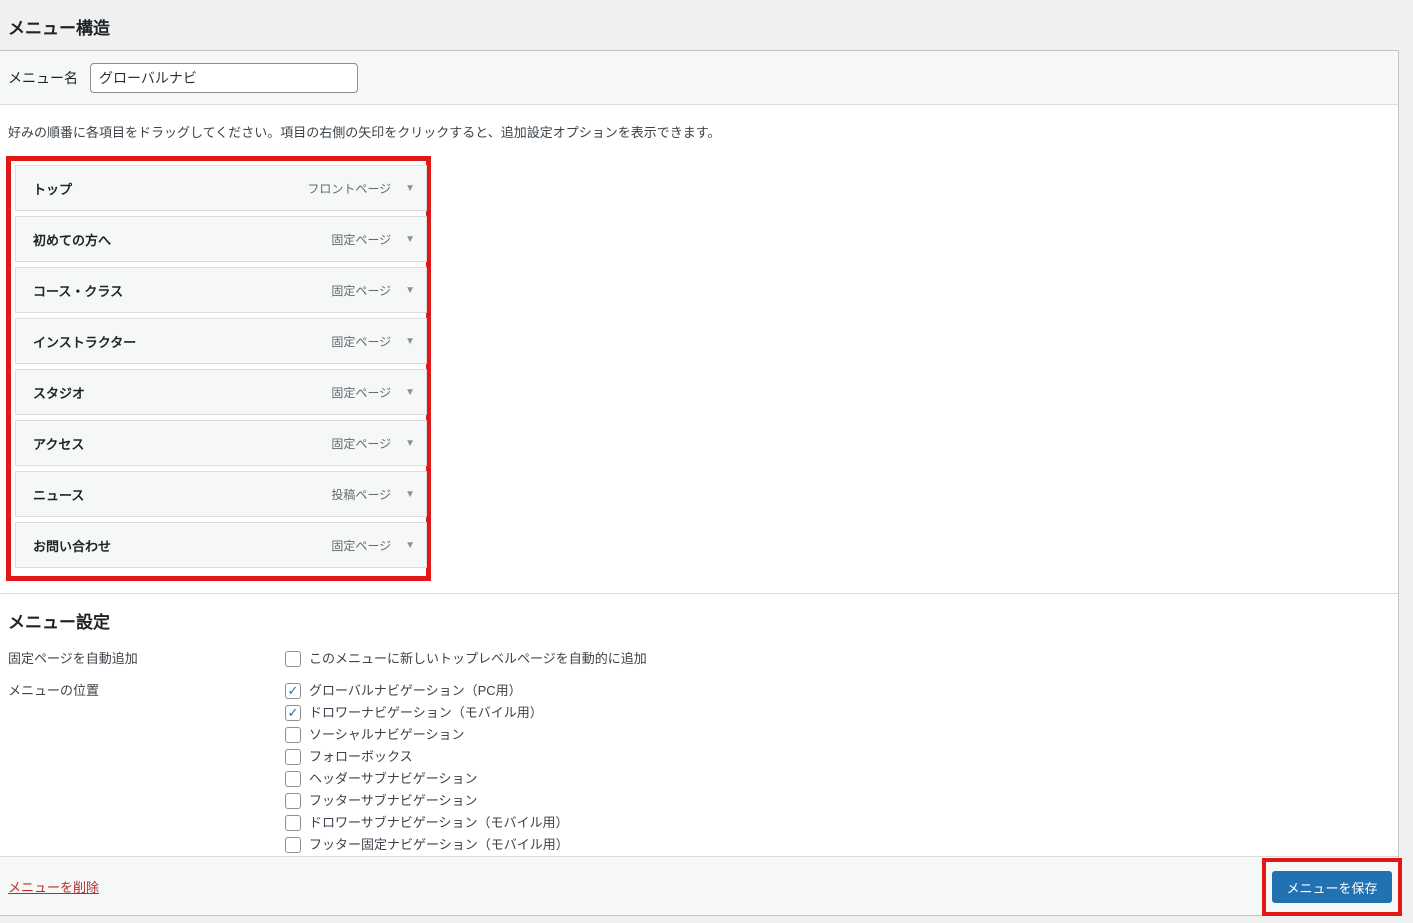  I want to click on location-option-label: ヘッダーサブナビゲーション, so click(393, 778).